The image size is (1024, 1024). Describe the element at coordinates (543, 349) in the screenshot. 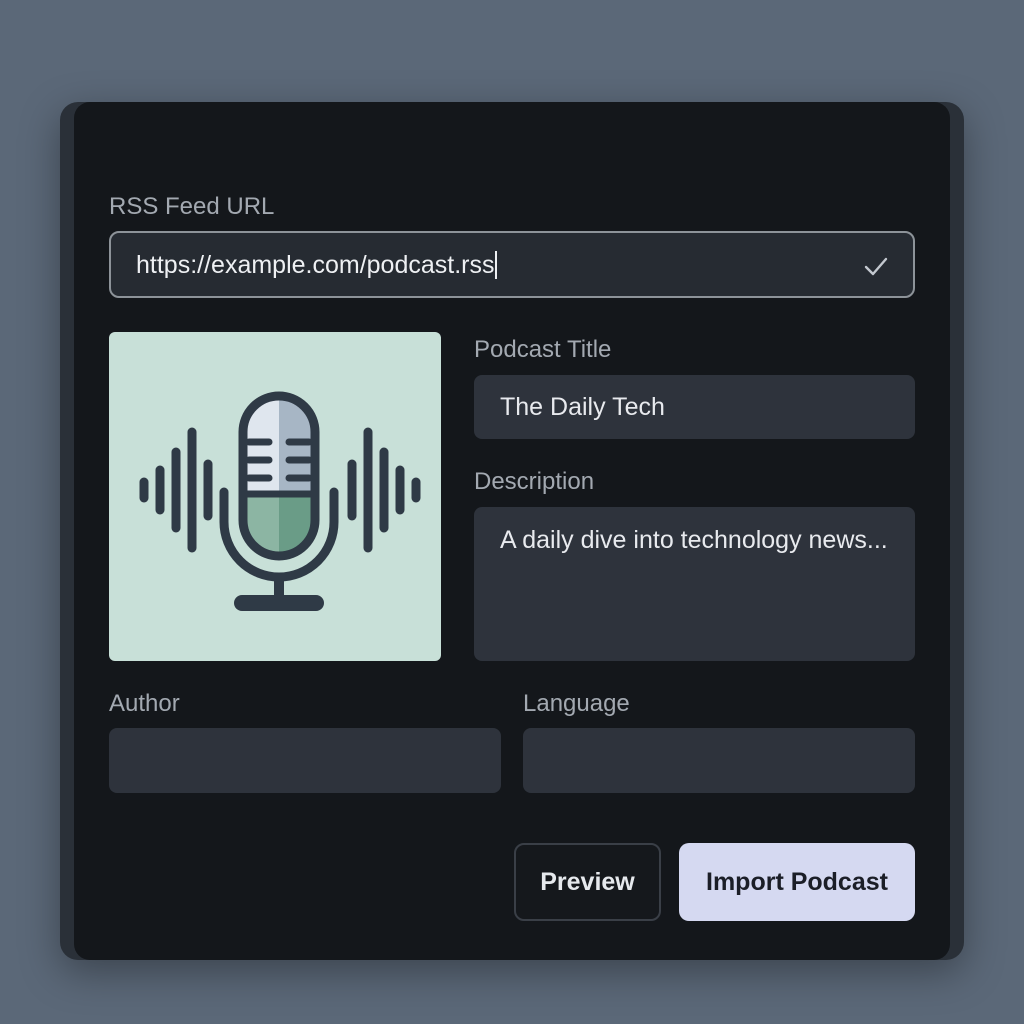

I see `podcast-title-label: Podcast Title` at that location.